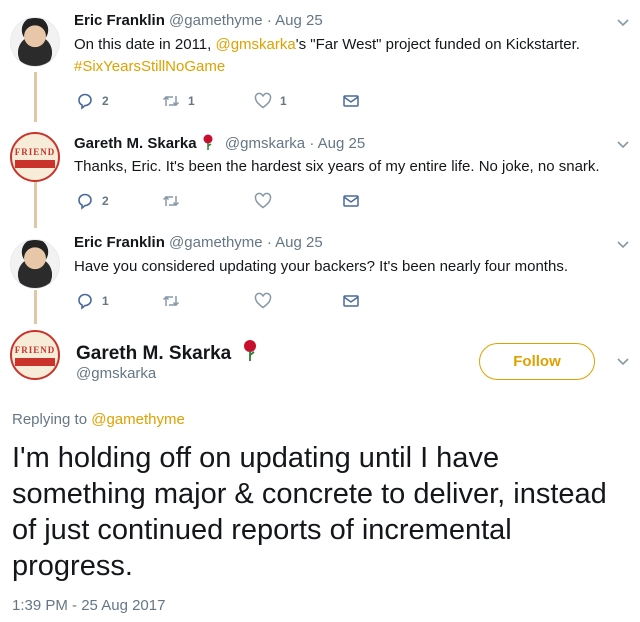 Image resolution: width=640 pixels, height=622 pixels. What do you see at coordinates (224, 302) in the screenshot?
I see `tweet-actions: 1` at bounding box center [224, 302].